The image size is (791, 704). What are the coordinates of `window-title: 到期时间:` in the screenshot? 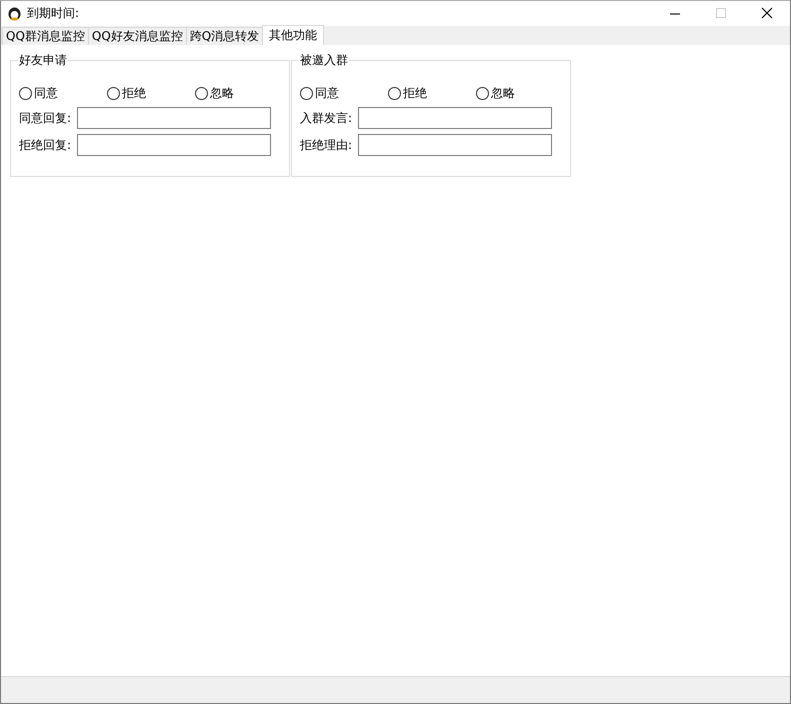 It's located at (53, 13).